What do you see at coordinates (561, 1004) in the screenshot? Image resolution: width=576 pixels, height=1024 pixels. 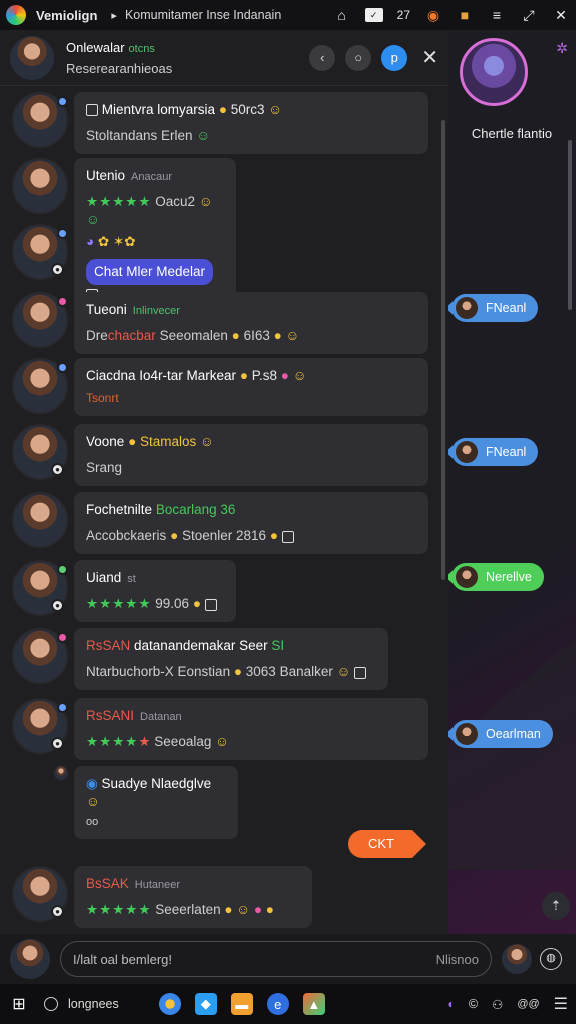 I see `notifications-icon: ☰` at bounding box center [561, 1004].